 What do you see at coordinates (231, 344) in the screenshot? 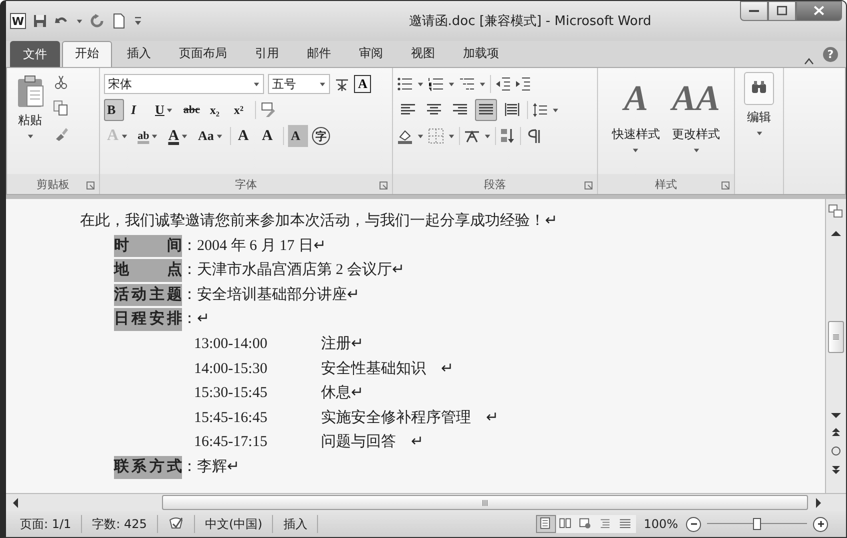
I see `schedule-time: 13:00-14:00` at bounding box center [231, 344].